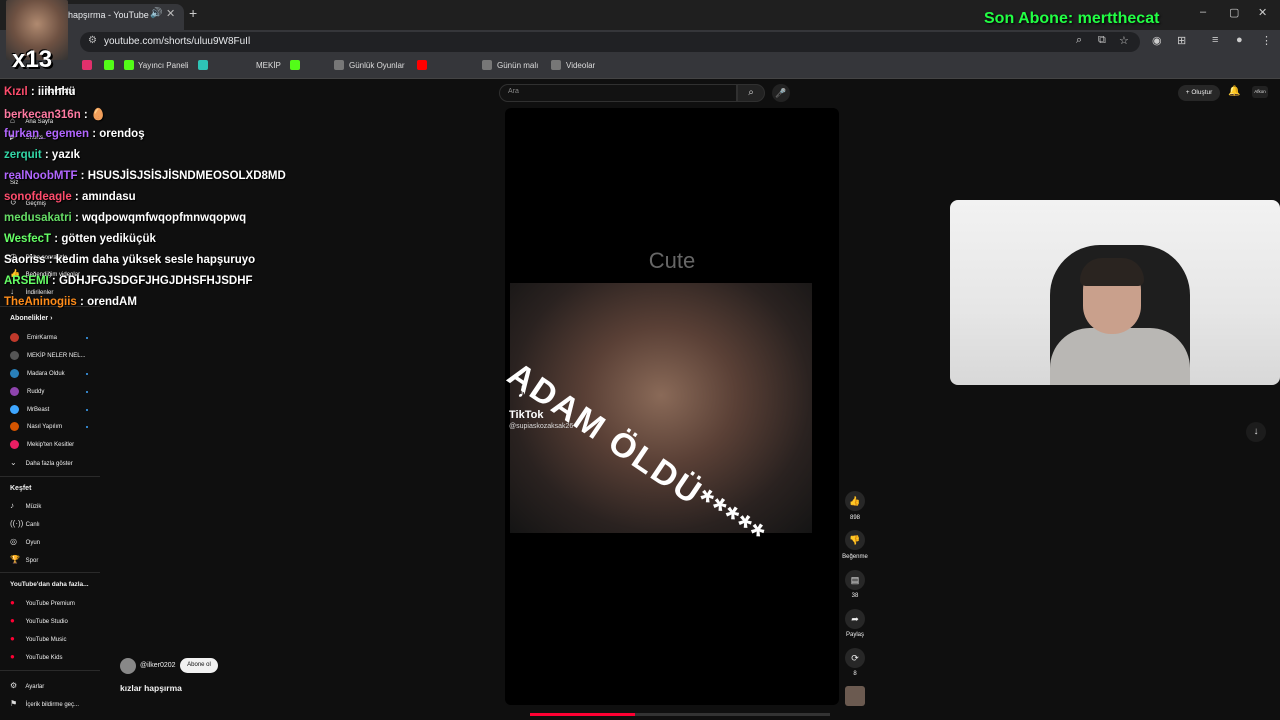  Describe the element at coordinates (151, 688) in the screenshot. I see `video-title: kızlar hapşırma` at that location.